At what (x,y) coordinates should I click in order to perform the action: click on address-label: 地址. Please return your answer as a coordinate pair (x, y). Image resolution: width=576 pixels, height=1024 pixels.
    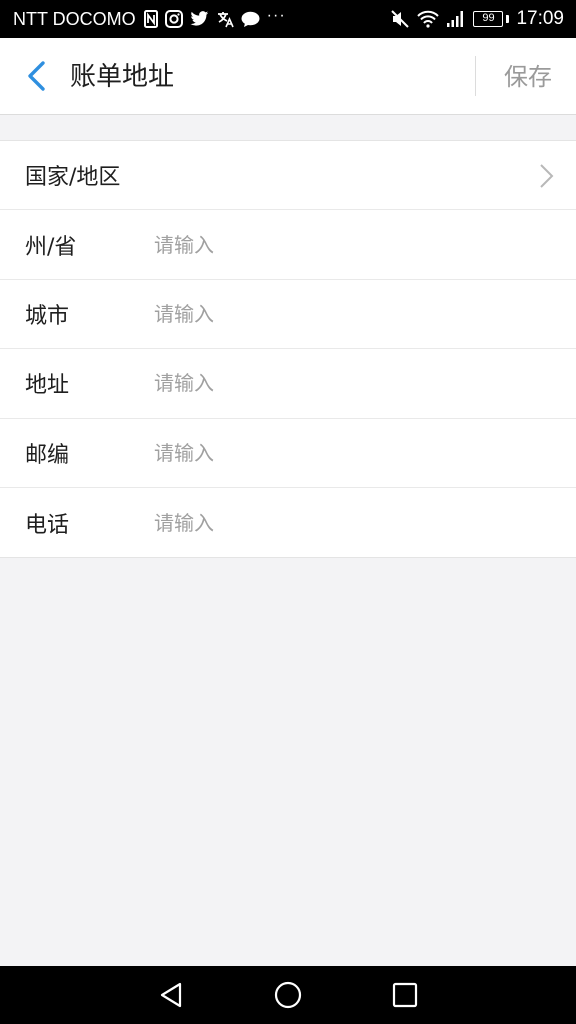
    Looking at the image, I should click on (47, 386).